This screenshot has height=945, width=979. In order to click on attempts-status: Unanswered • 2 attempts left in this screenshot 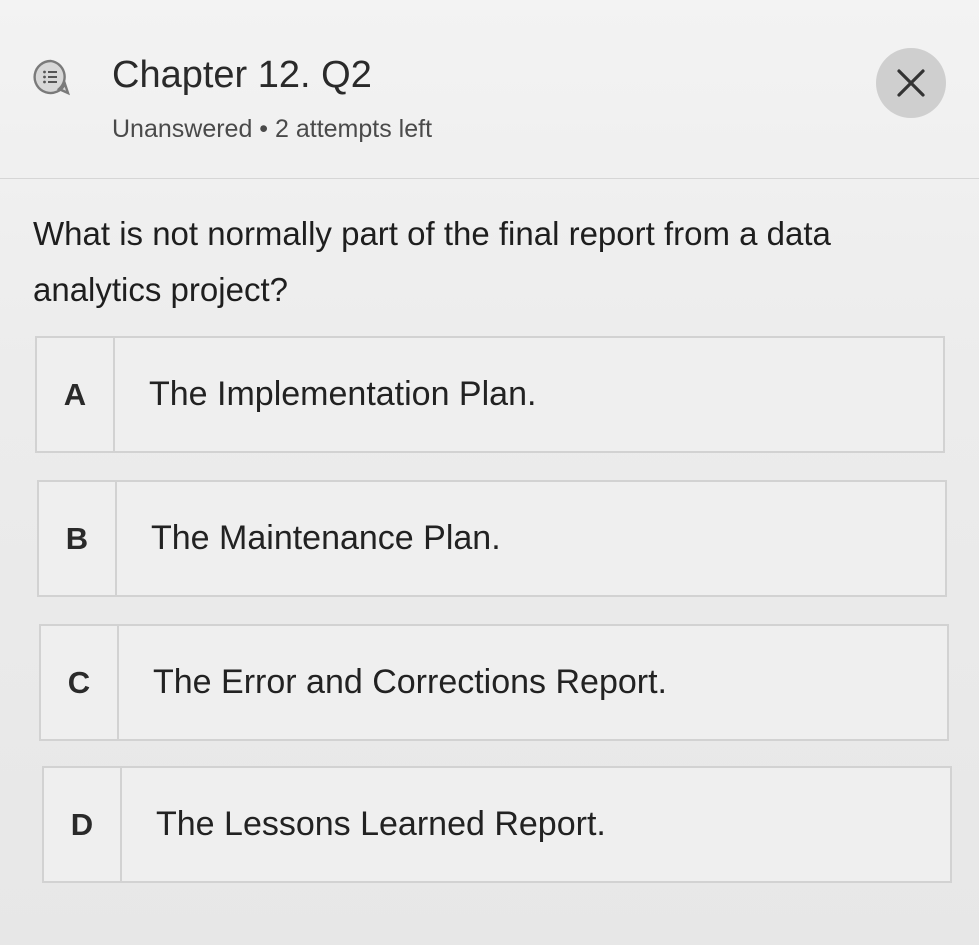, I will do `click(272, 129)`.